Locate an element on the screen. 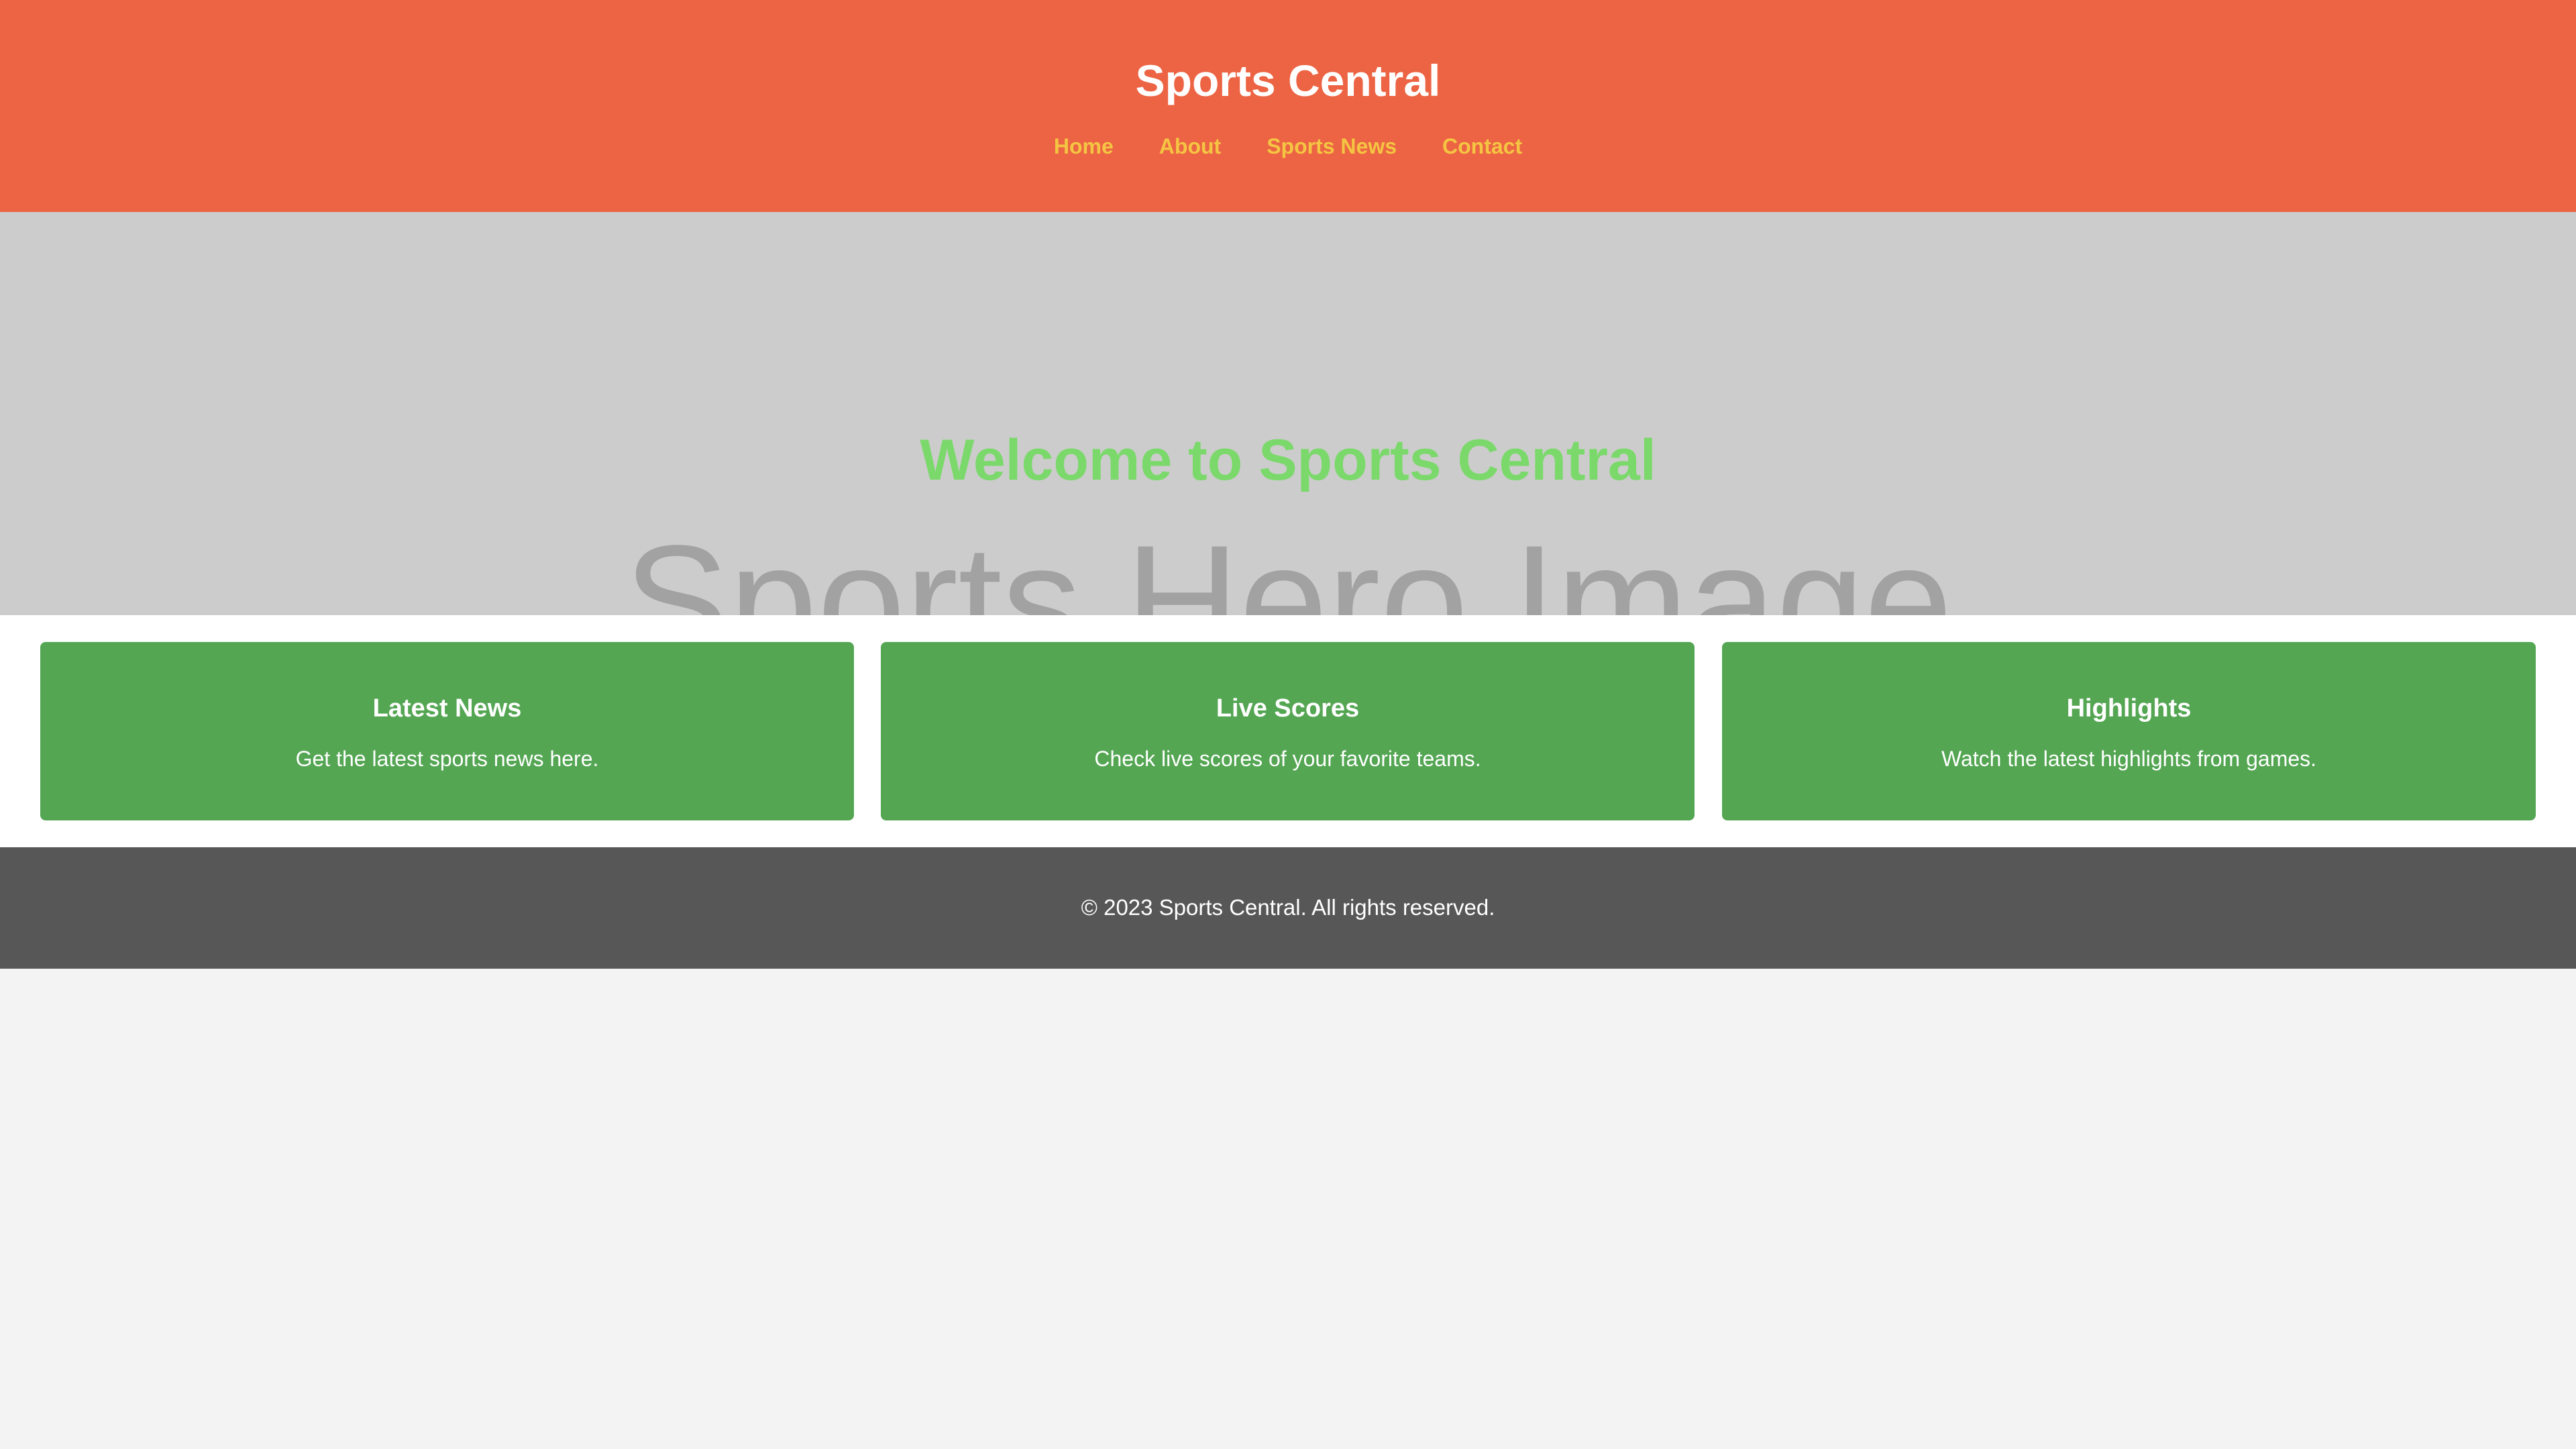  nav-link-sports-news: Sports News is located at coordinates (1332, 146).